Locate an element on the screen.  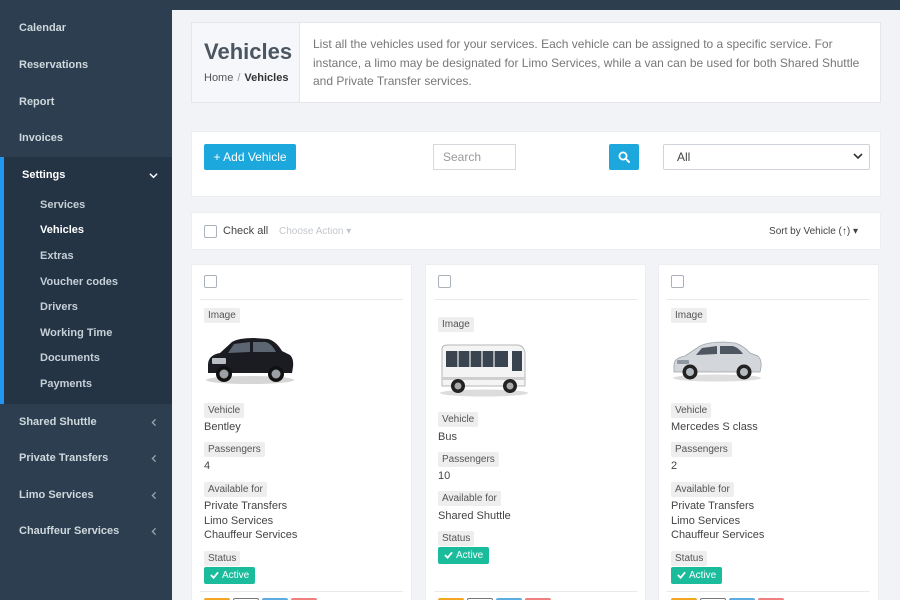
sidebar-item-label: Chauffeur Services is located at coordinates (69, 531).